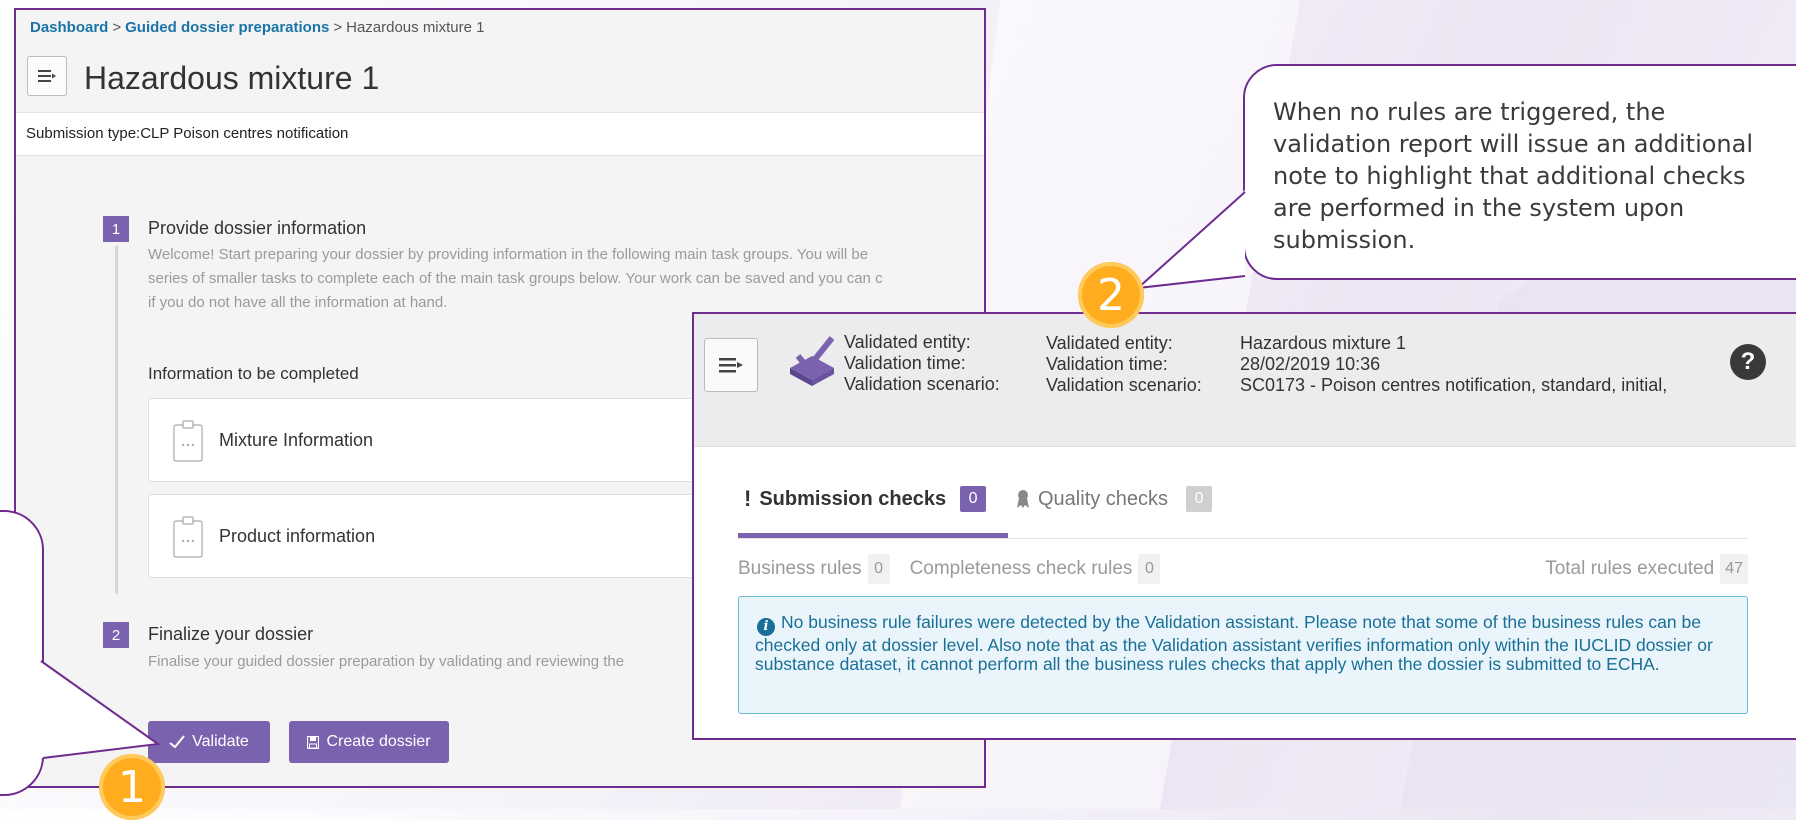  What do you see at coordinates (1149, 569) in the screenshot?
I see `completeness-rules-count: 0` at bounding box center [1149, 569].